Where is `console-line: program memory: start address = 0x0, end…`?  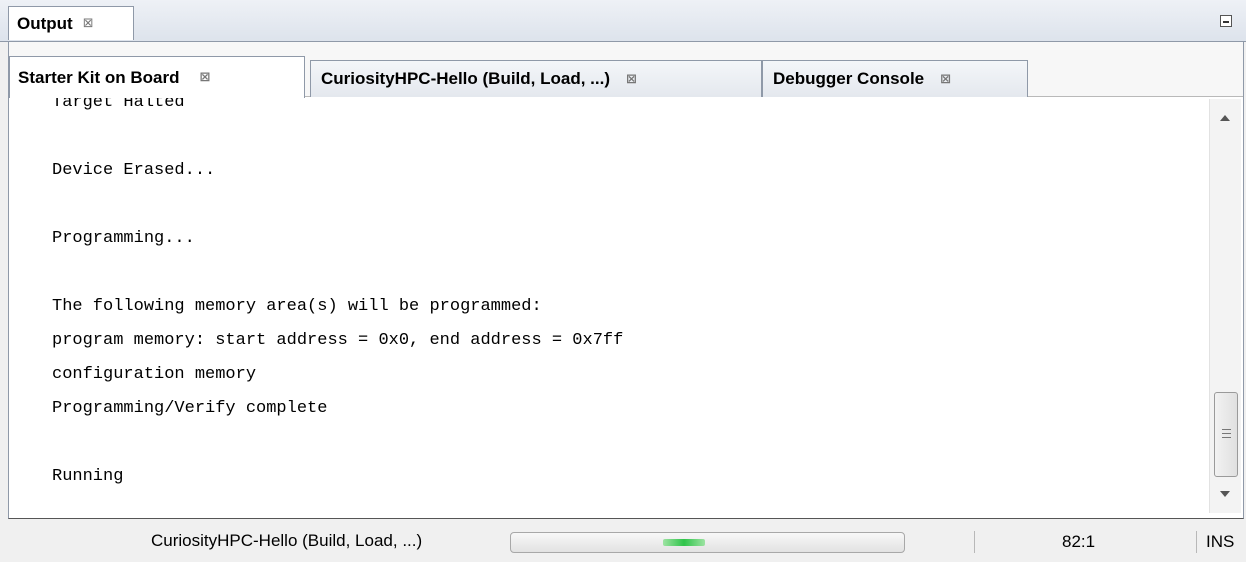
console-line: program memory: start address = 0x0, end… is located at coordinates (338, 340).